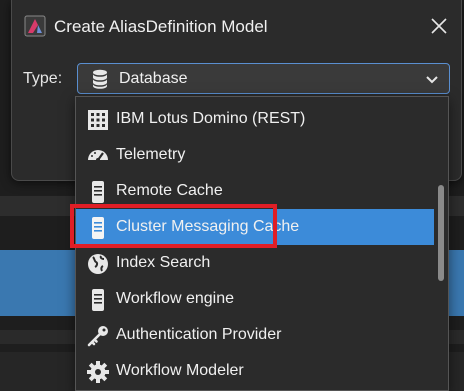 The image size is (464, 391). I want to click on dropdown-item-authentication-provider: Authentication Provider, so click(255, 335).